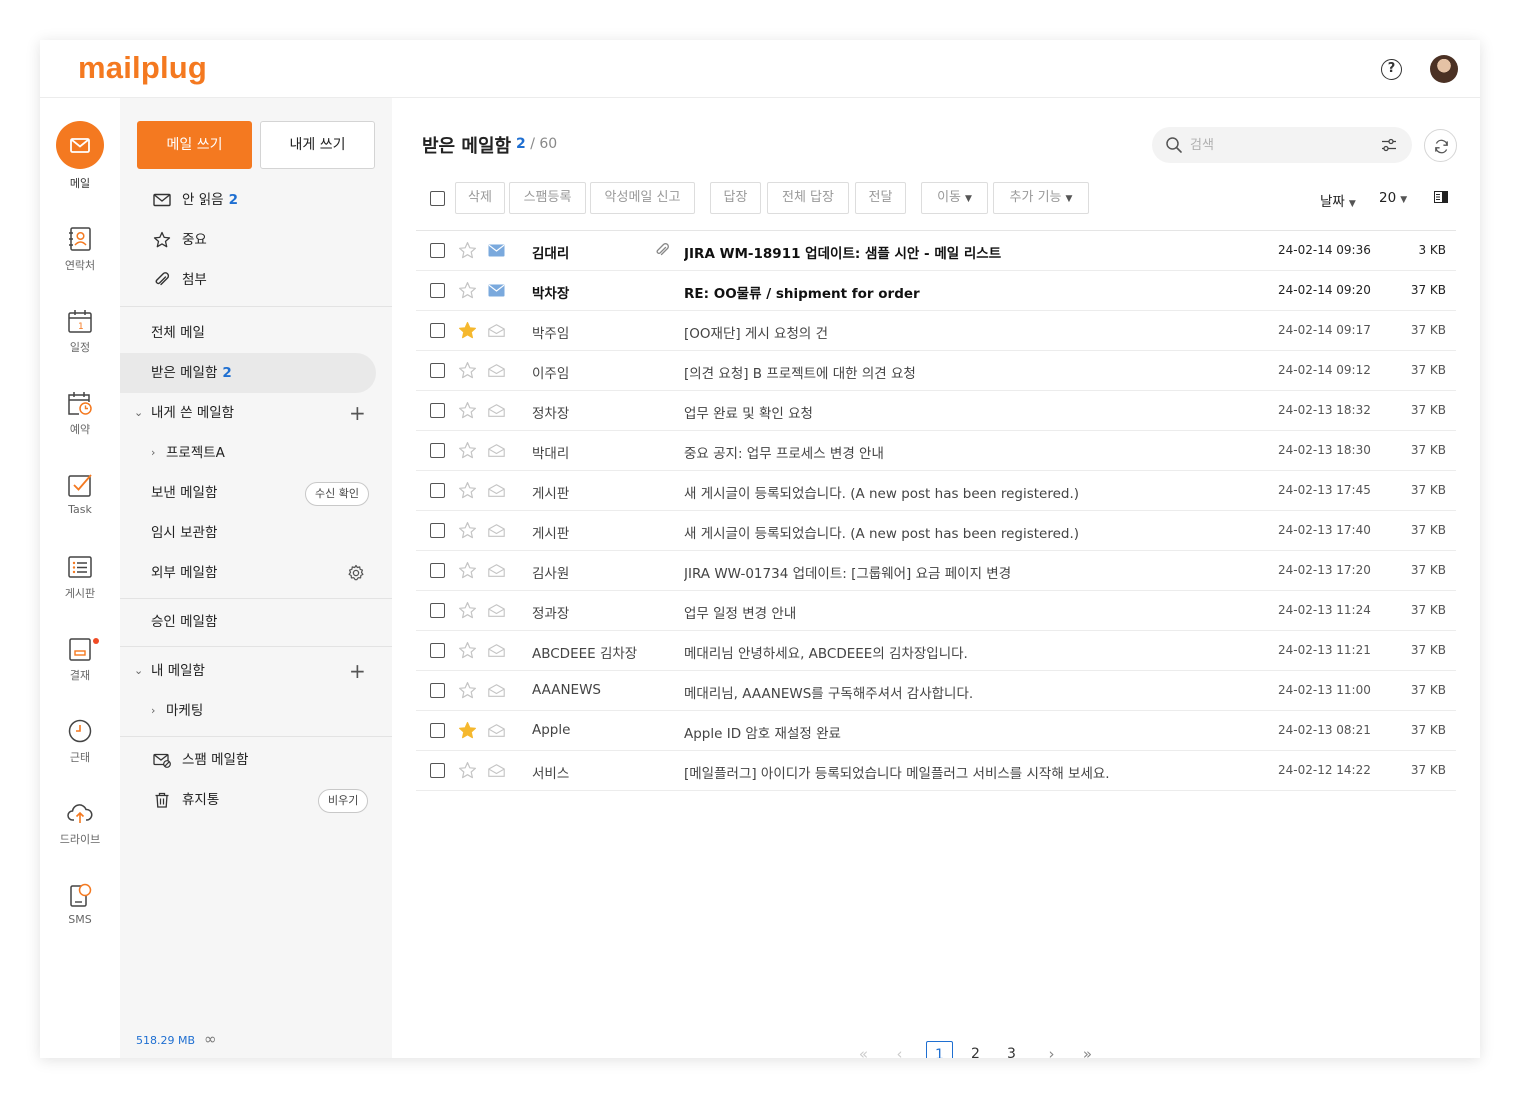  Describe the element at coordinates (1051, 1049) in the screenshot. I see `next-page-button: ›` at that location.